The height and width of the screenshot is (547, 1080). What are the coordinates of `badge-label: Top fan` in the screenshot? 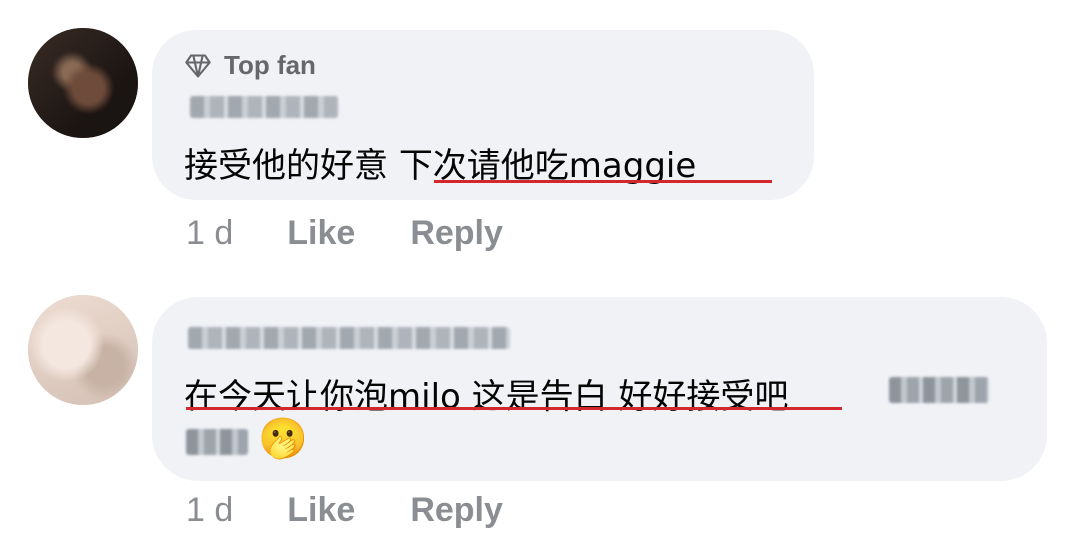 It's located at (270, 65).